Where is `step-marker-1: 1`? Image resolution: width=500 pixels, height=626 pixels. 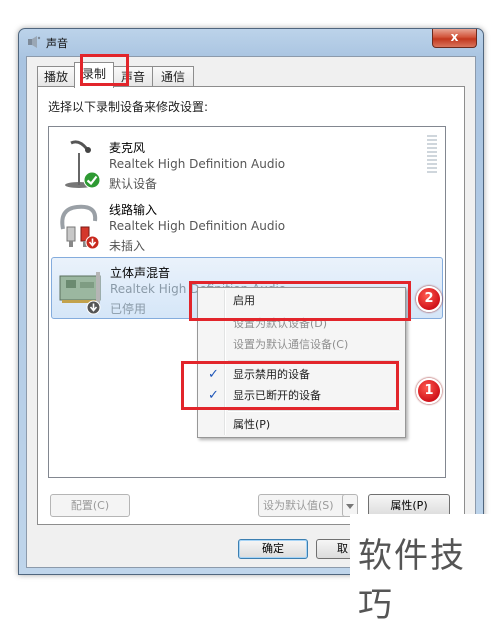
step-marker-1: 1 is located at coordinates (429, 391).